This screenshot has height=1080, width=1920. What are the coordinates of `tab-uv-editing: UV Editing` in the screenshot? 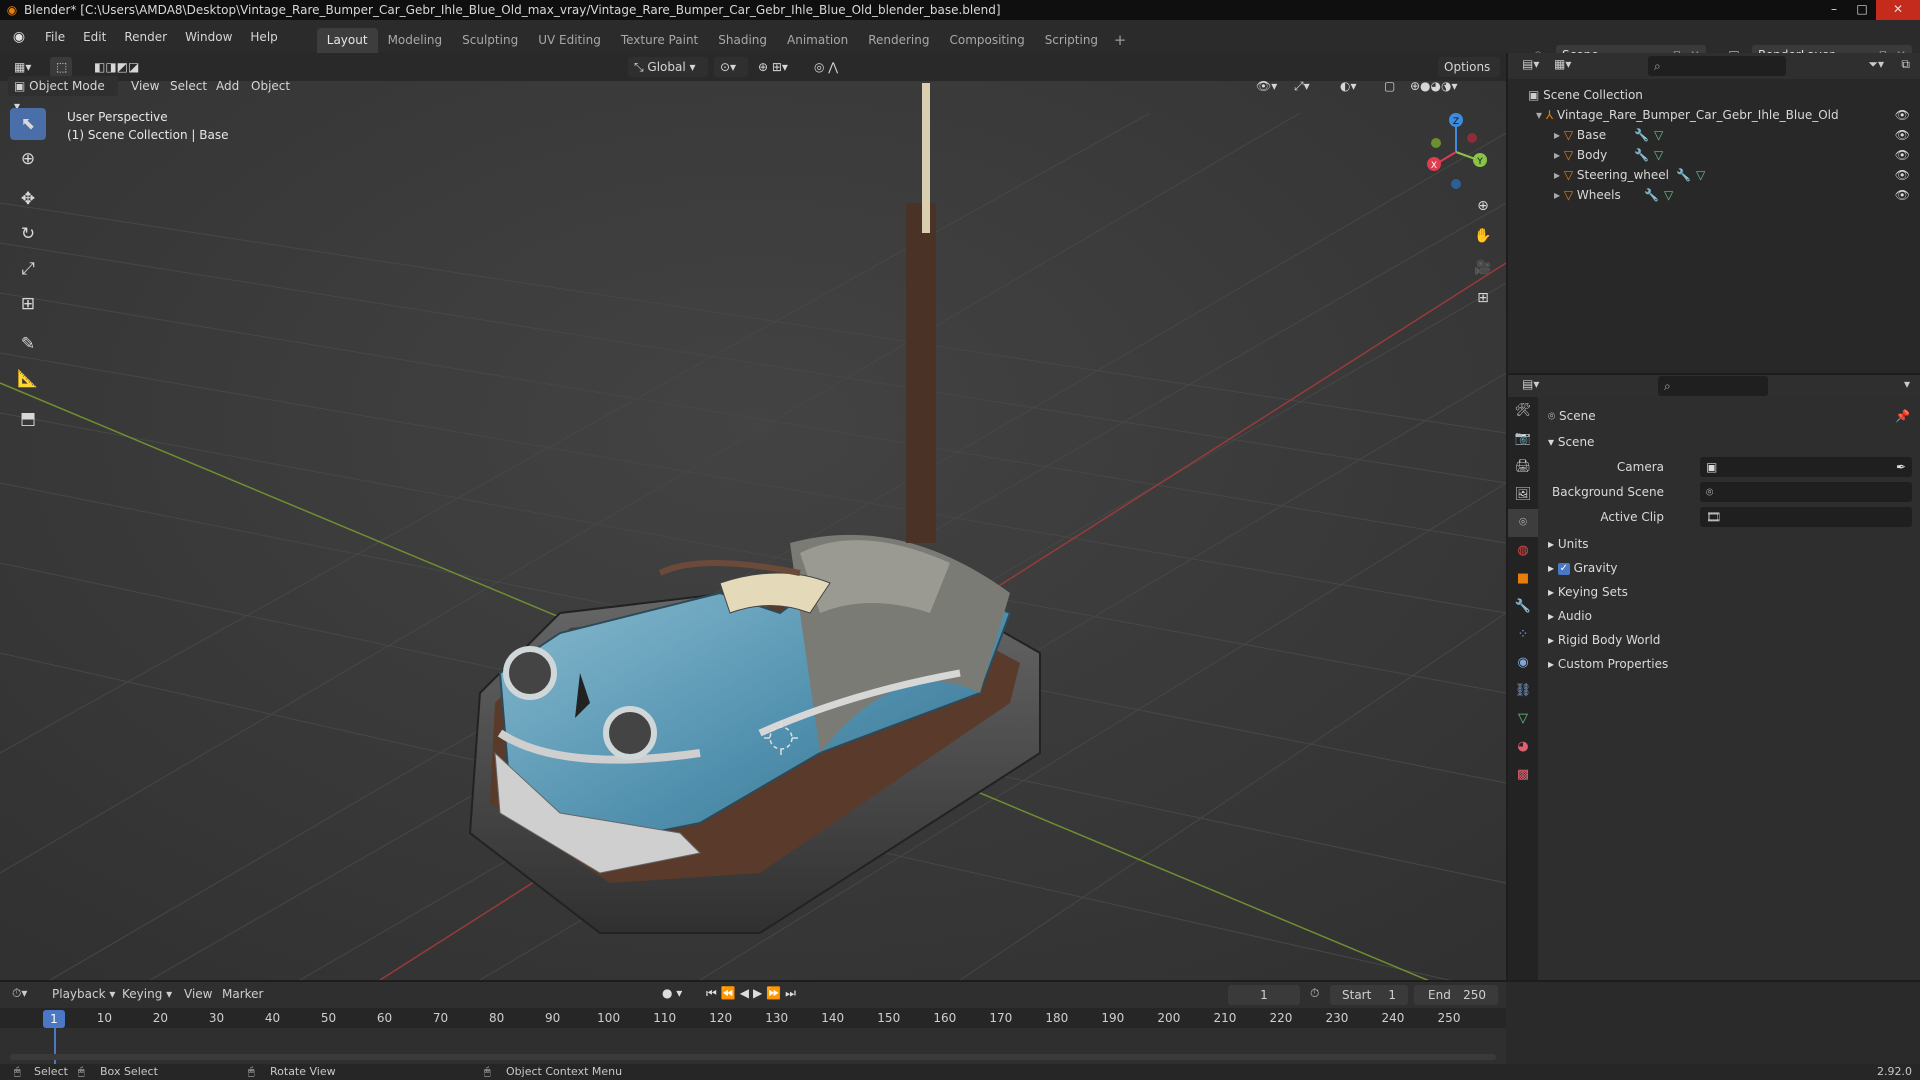 It's located at (569, 40).